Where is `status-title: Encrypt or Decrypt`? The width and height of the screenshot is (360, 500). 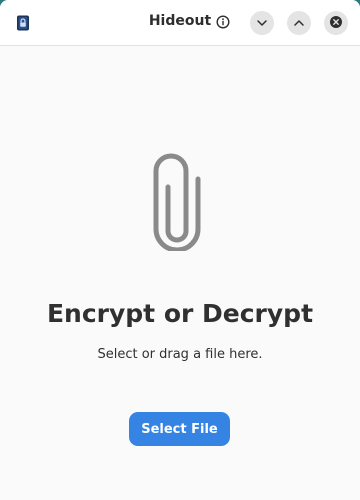 status-title: Encrypt or Decrypt is located at coordinates (180, 313).